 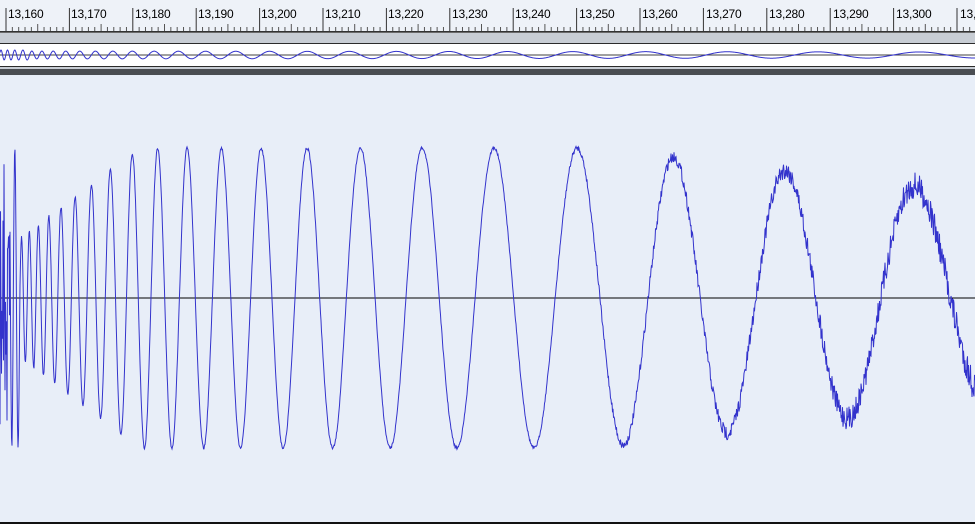 I want to click on ruler-label: 13,290, so click(x=851, y=14).